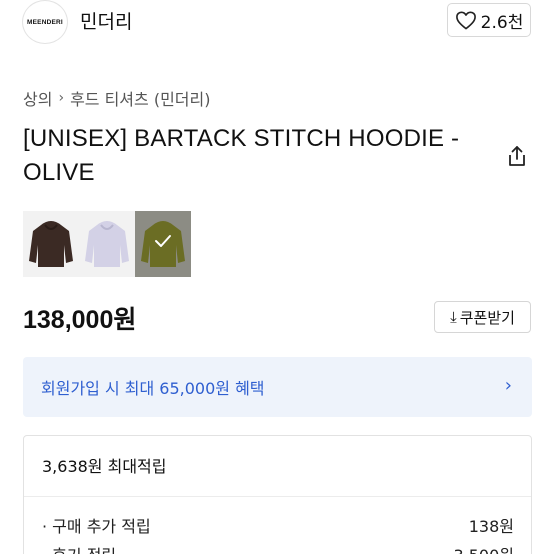 Image resolution: width=554 pixels, height=554 pixels. I want to click on points-row: · 구매 추가 적립 138원, so click(278, 525).